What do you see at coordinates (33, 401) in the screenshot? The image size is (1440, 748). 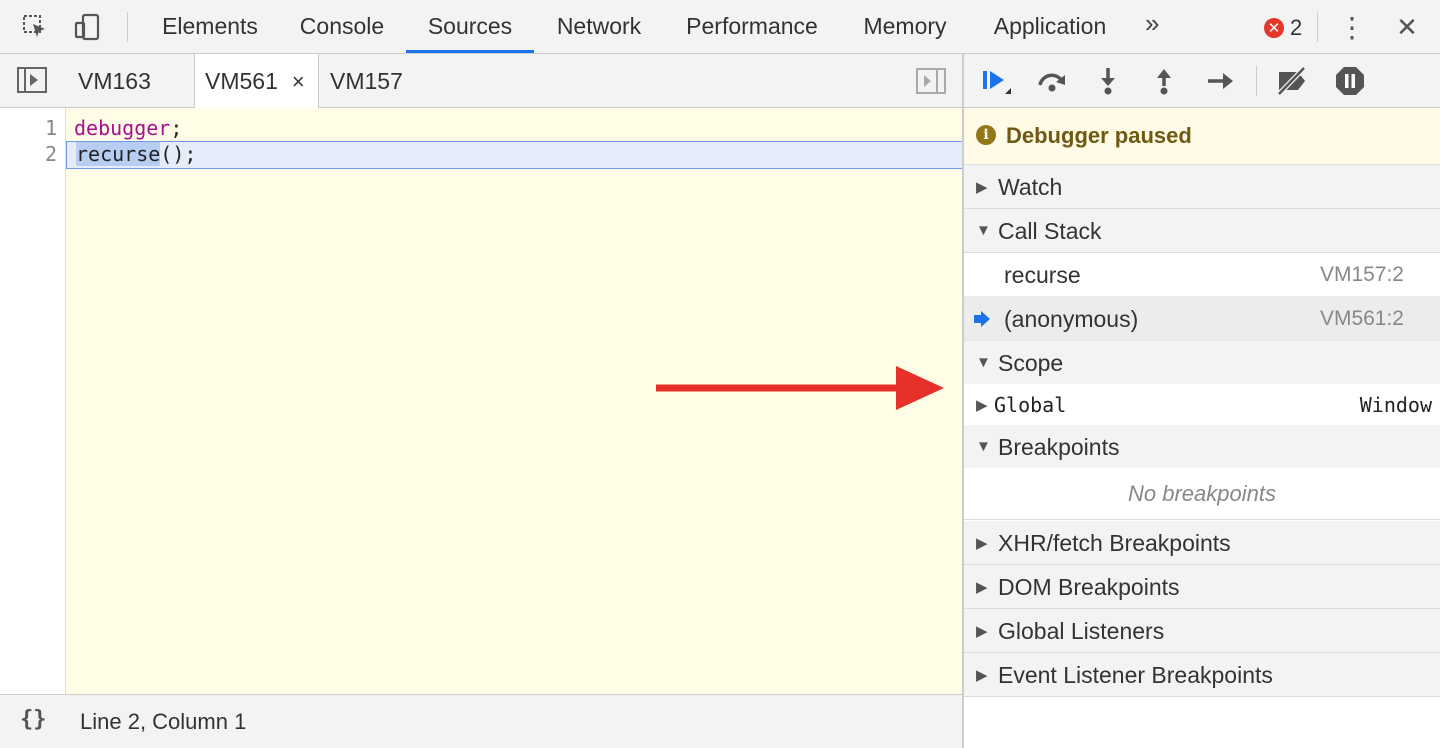 I see `line-gutter: 1 2` at bounding box center [33, 401].